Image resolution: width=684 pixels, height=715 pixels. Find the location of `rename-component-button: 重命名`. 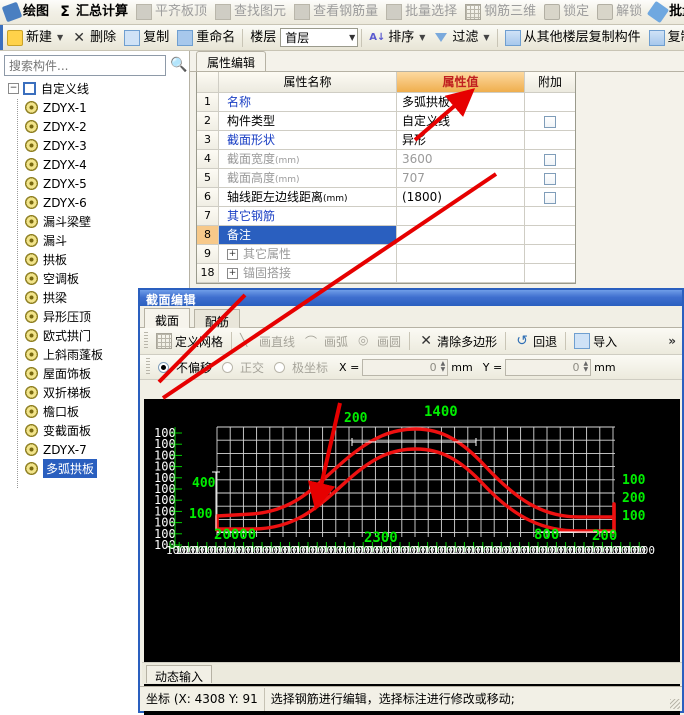

rename-component-button: 重命名 is located at coordinates (206, 37).